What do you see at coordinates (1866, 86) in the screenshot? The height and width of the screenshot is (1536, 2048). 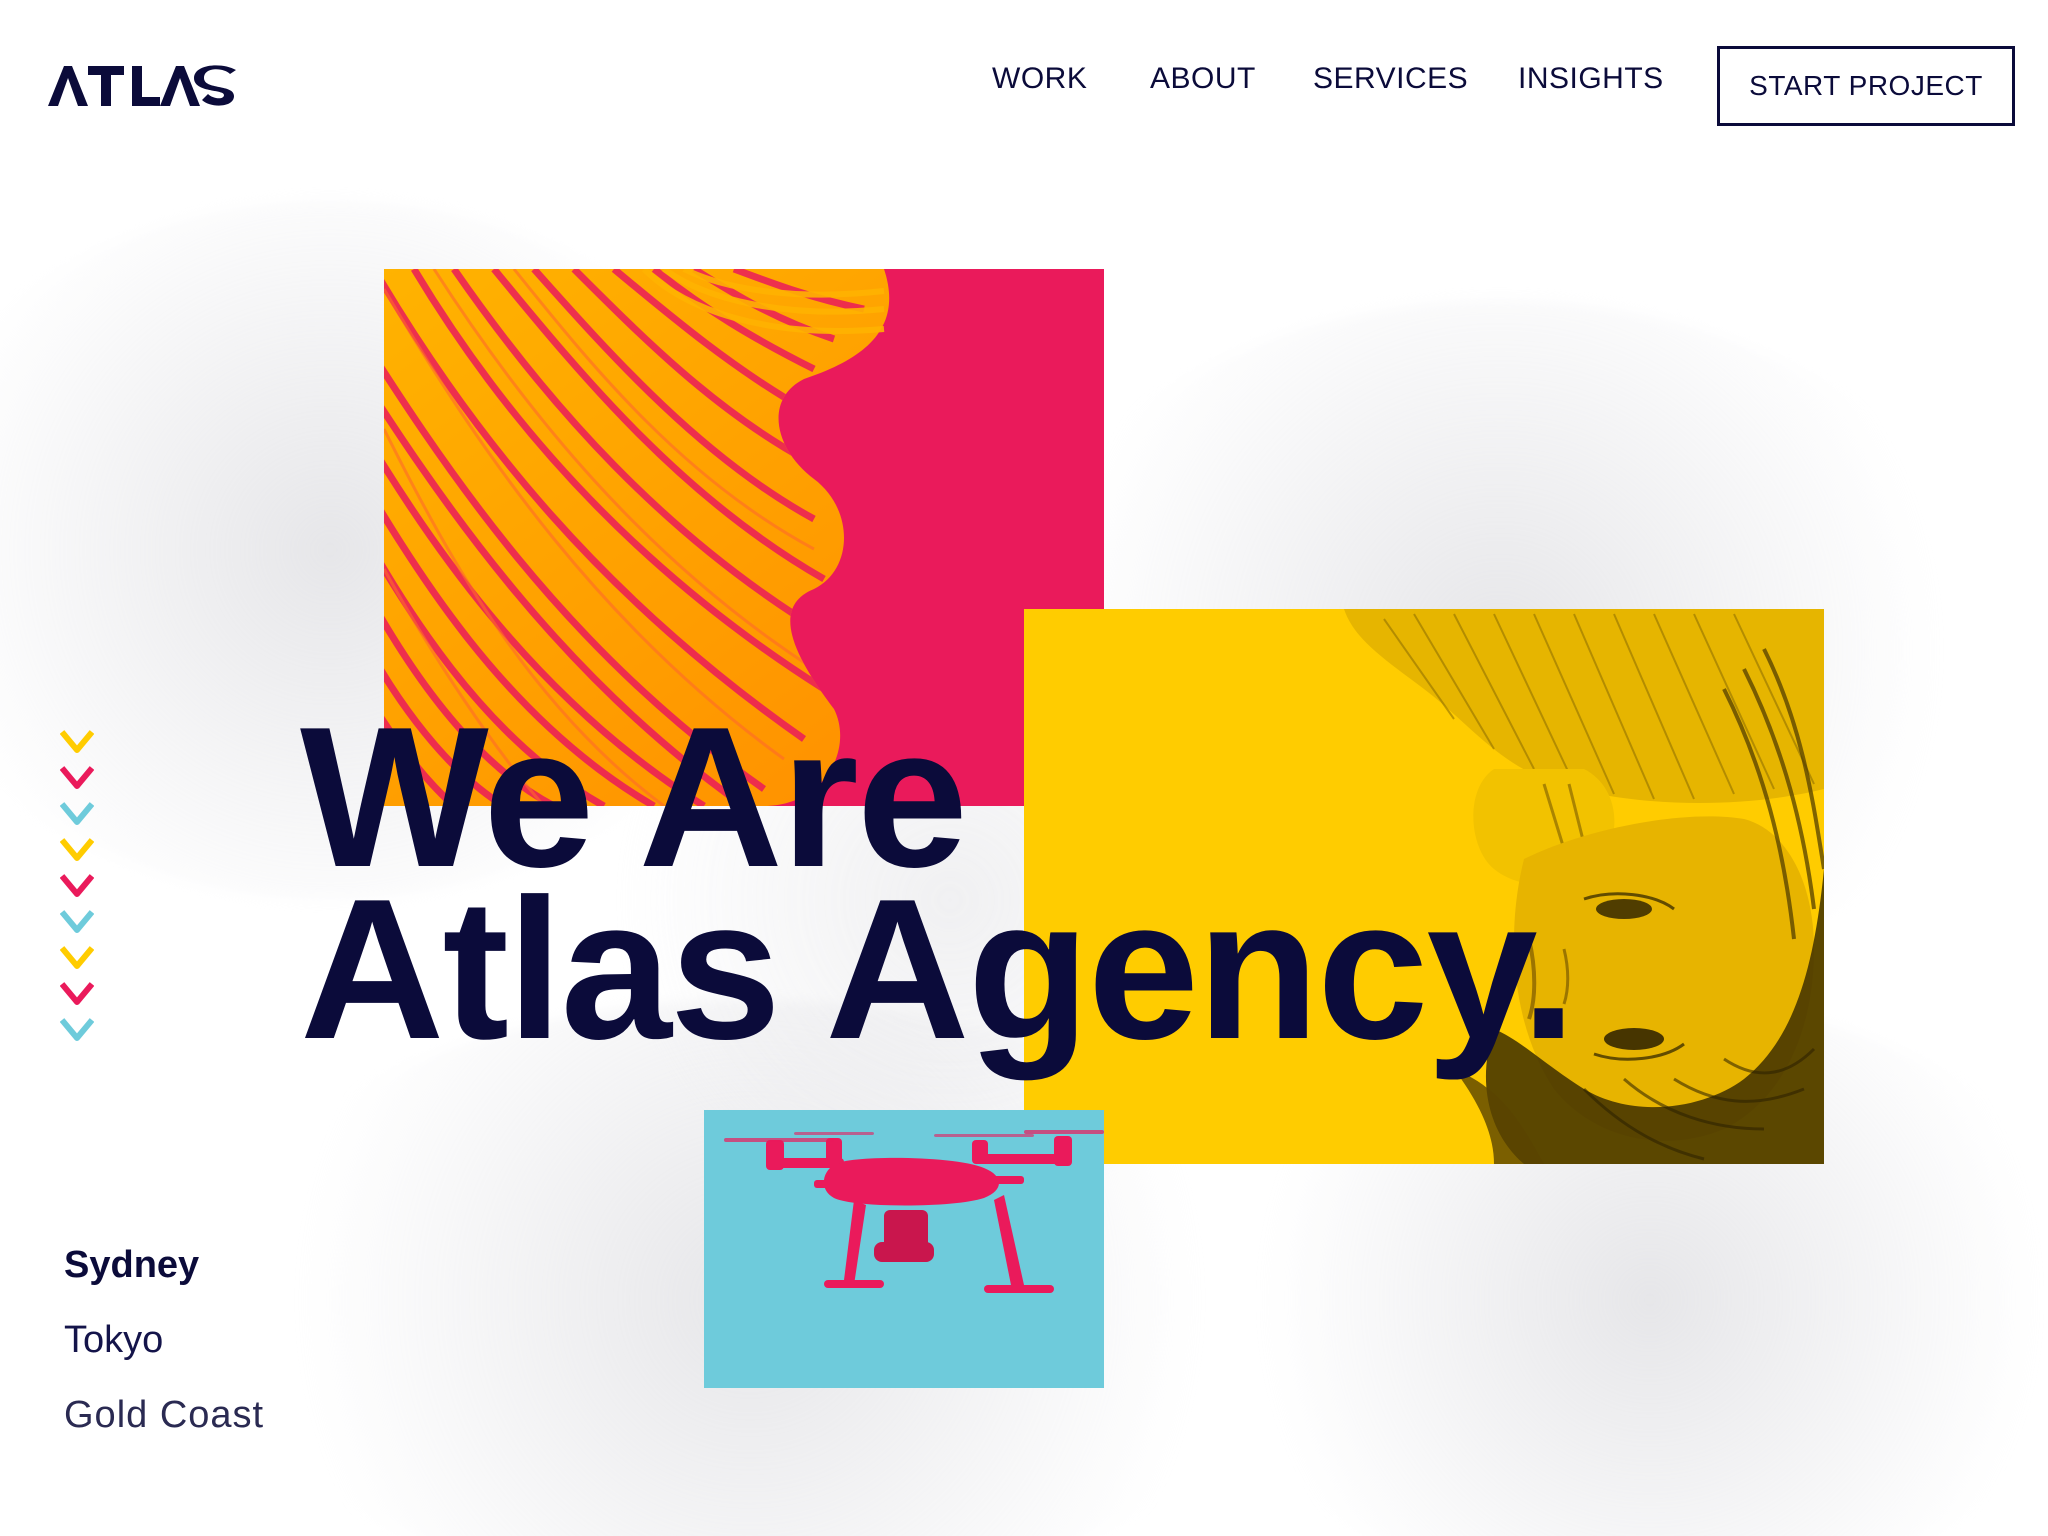 I see `start-project-button: START PROJECT` at bounding box center [1866, 86].